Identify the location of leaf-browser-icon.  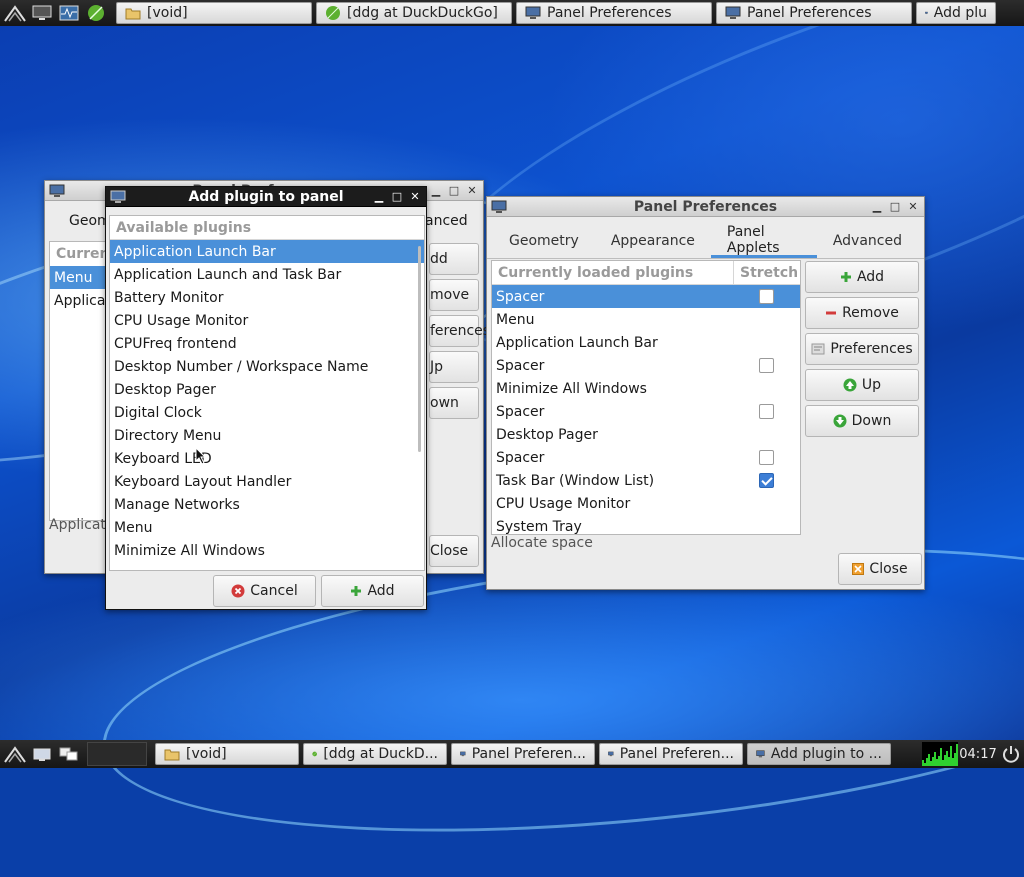
(96, 13).